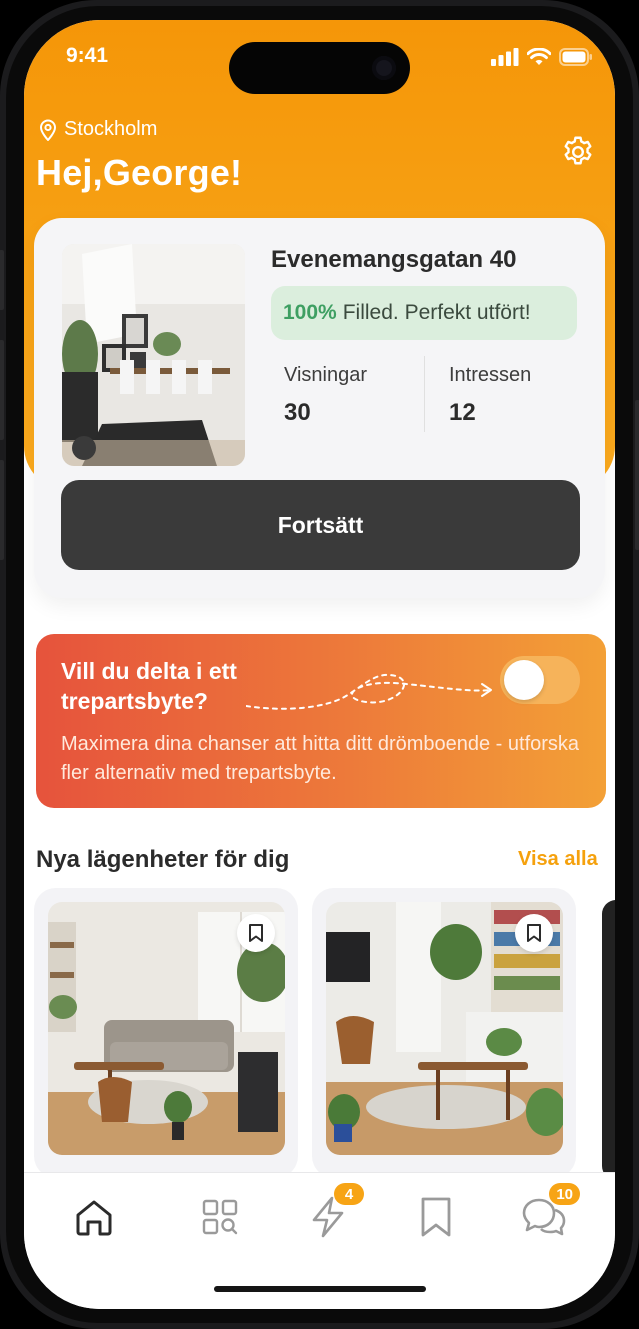 The image size is (639, 1329). I want to click on stat-divider, so click(424, 394).